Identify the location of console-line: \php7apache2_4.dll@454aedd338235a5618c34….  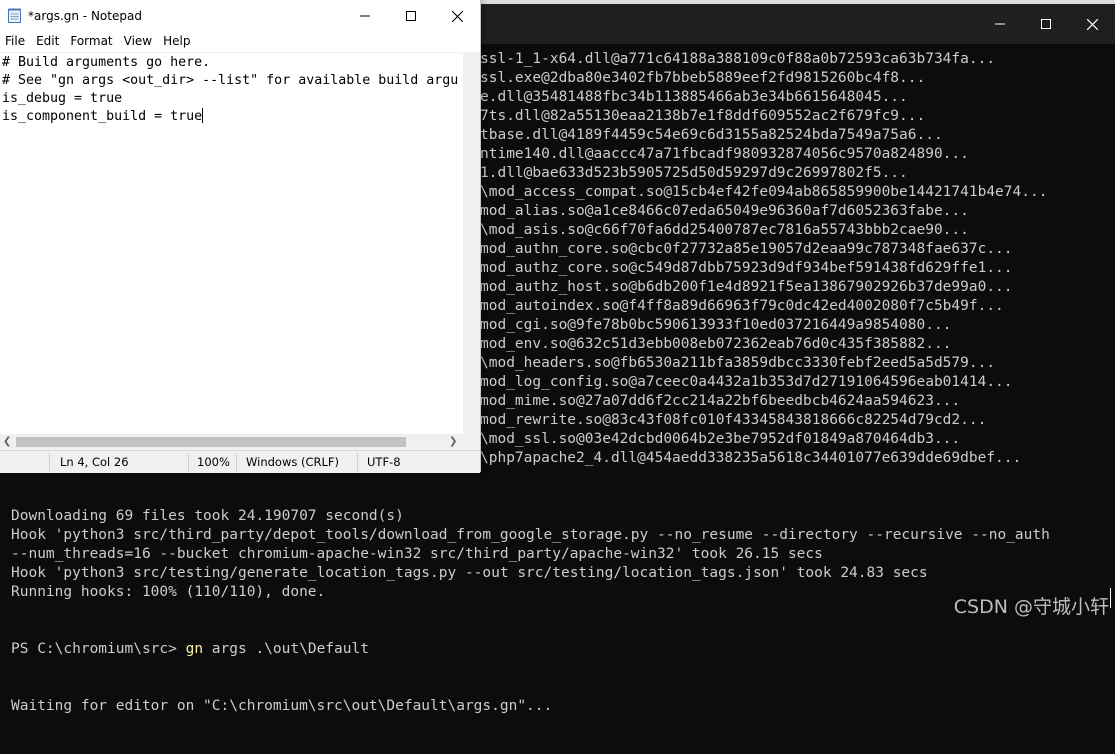
(751, 458).